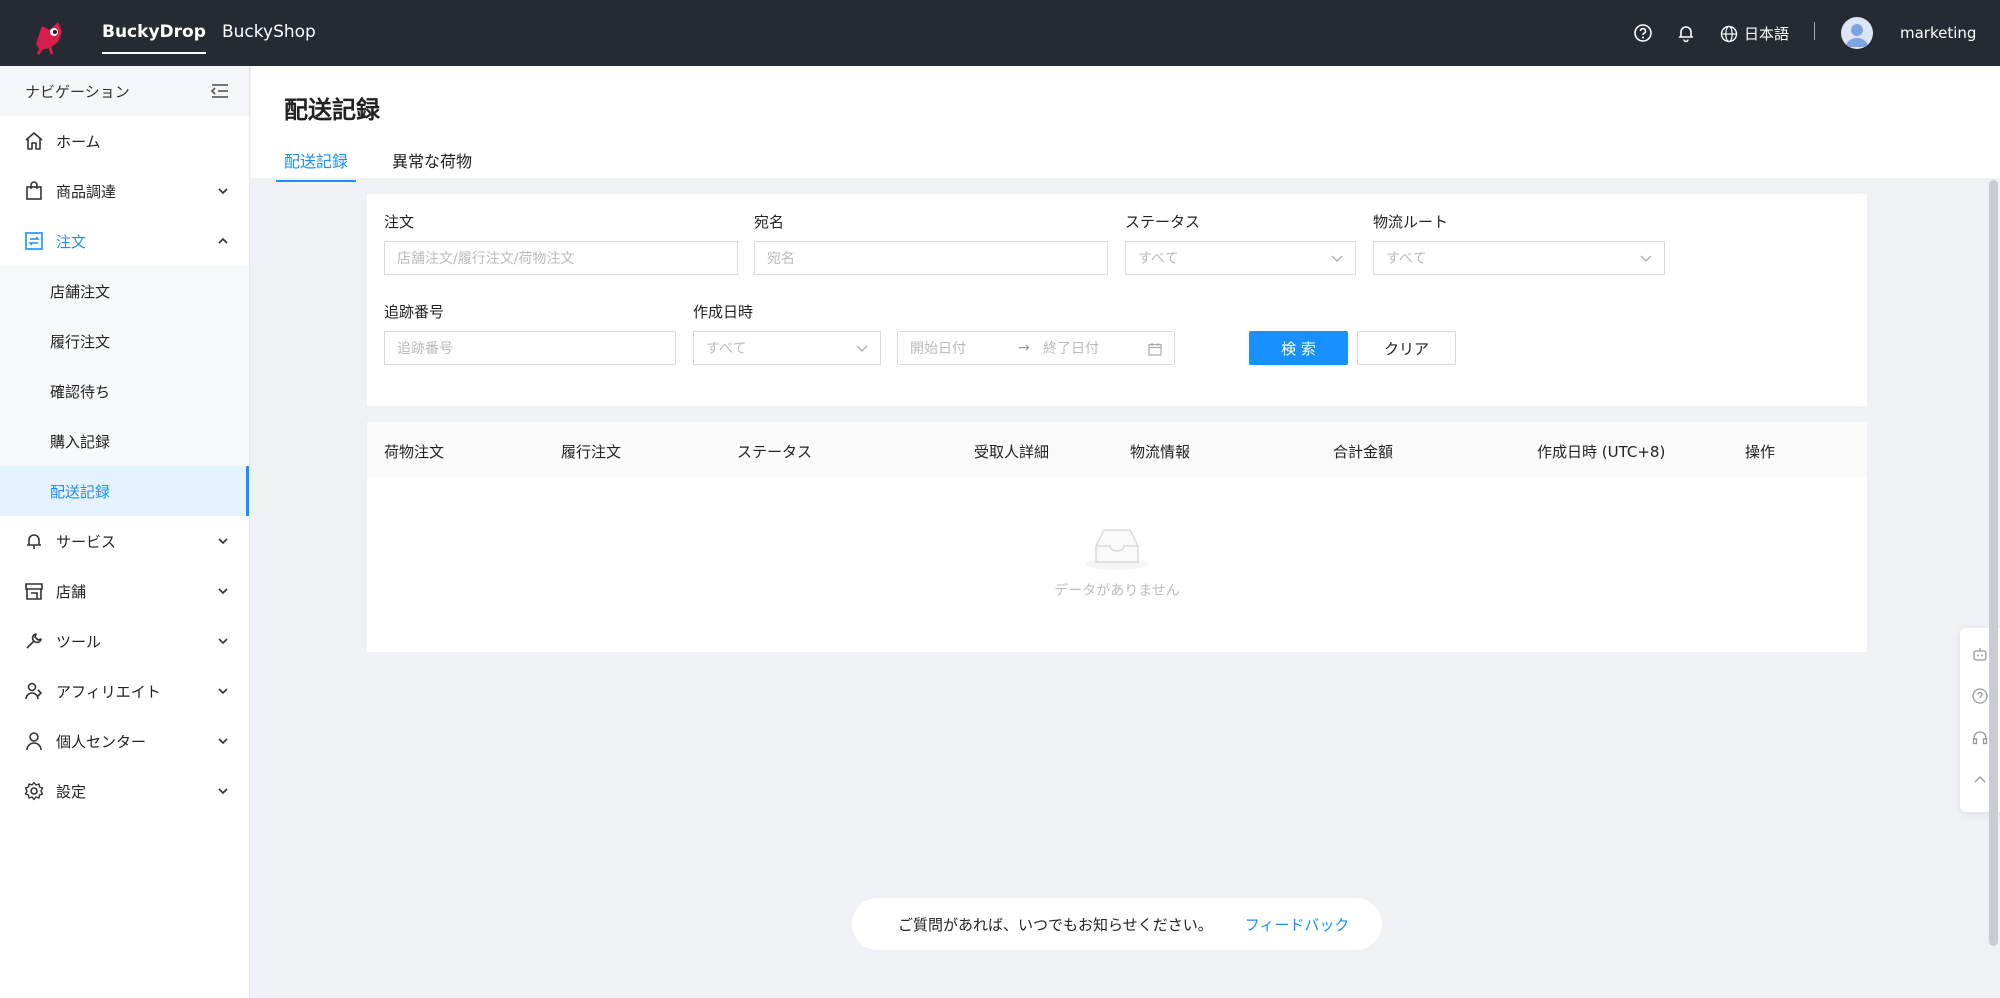 Image resolution: width=2000 pixels, height=998 pixels. I want to click on sidebar-item-label: サービス, so click(86, 541).